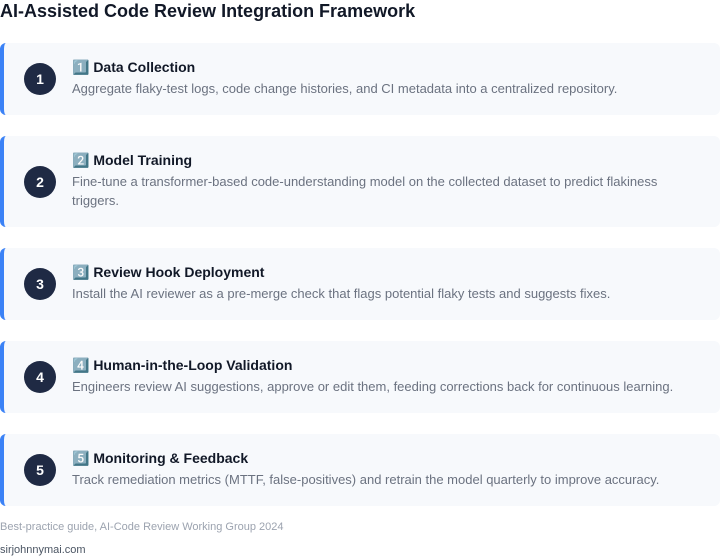 The height and width of the screenshot is (557, 720). I want to click on step-title: 4️⃣ Human-in-the-Loop Validation, so click(182, 365).